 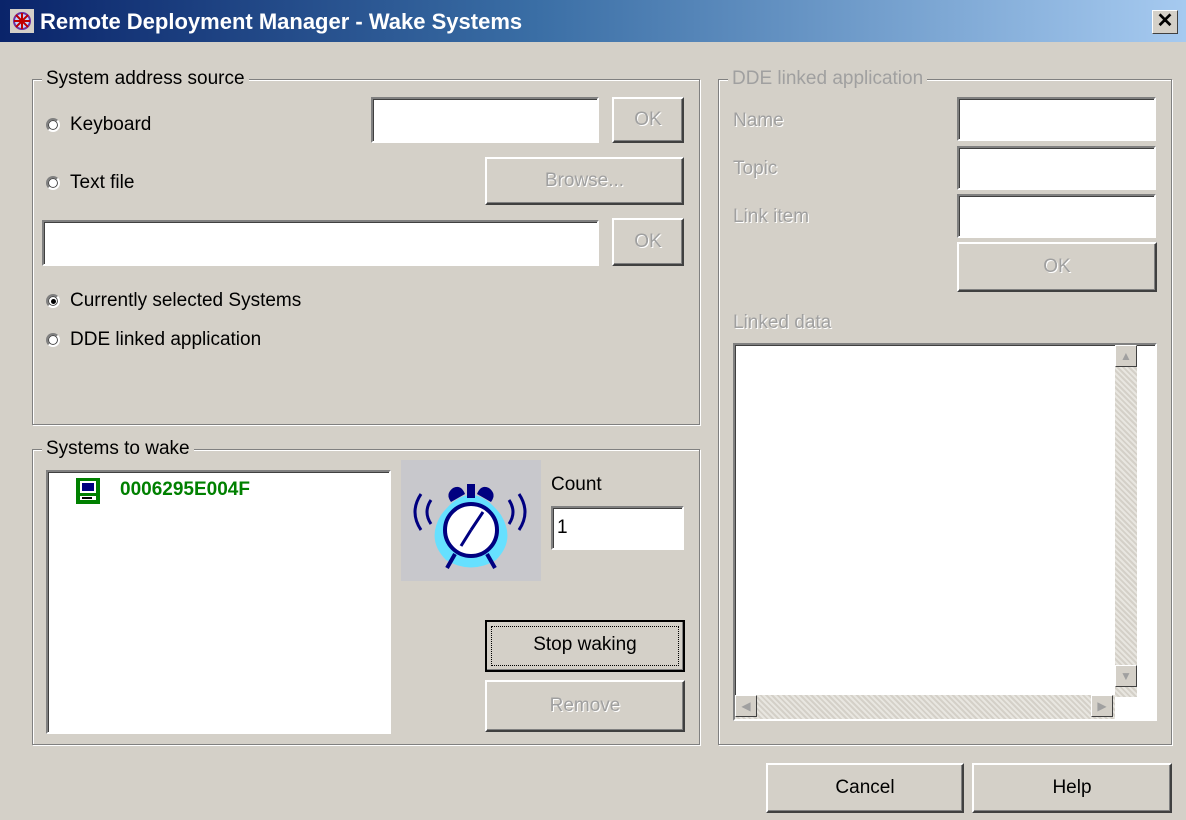 I want to click on system-name: 0006295E004F, so click(x=185, y=489).